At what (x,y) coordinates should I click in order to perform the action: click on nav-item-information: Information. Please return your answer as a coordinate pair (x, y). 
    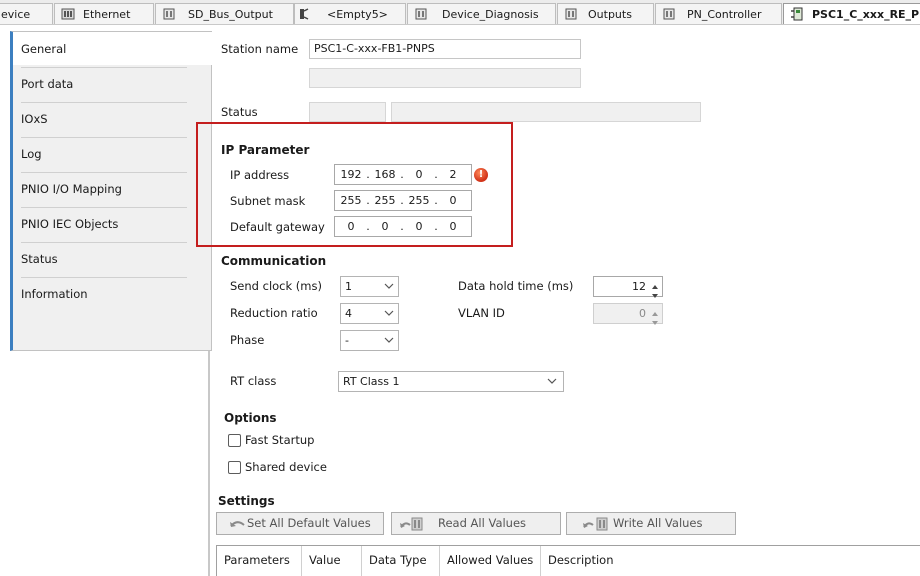
    Looking at the image, I should click on (112, 294).